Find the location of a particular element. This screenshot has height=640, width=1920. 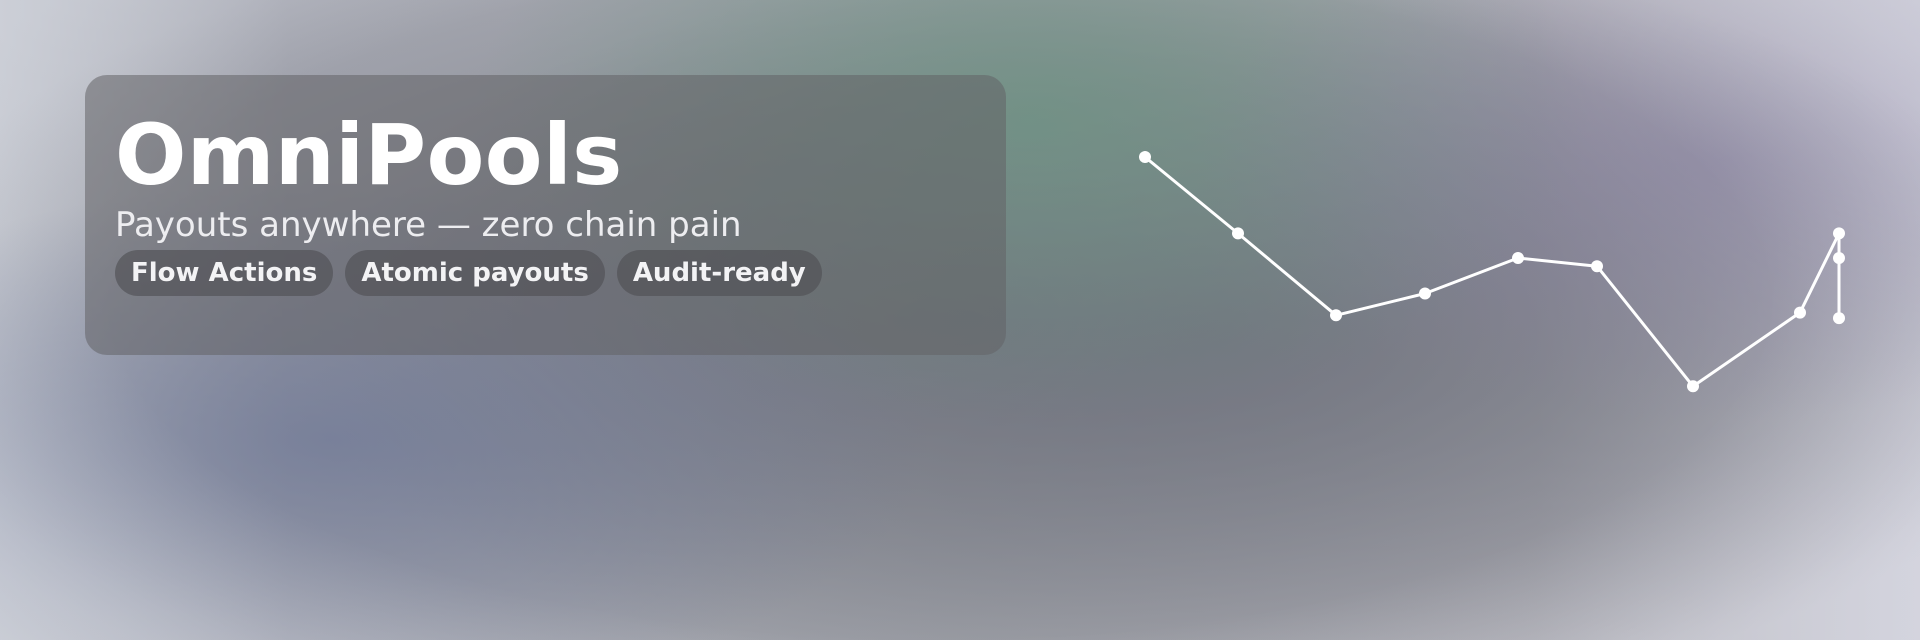

sparkline-series-line is located at coordinates (1492, 271).